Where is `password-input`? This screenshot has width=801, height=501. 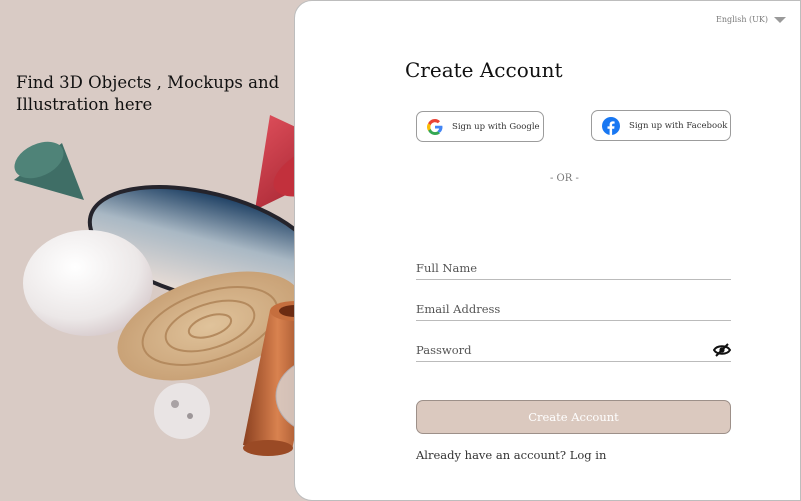 password-input is located at coordinates (573, 349).